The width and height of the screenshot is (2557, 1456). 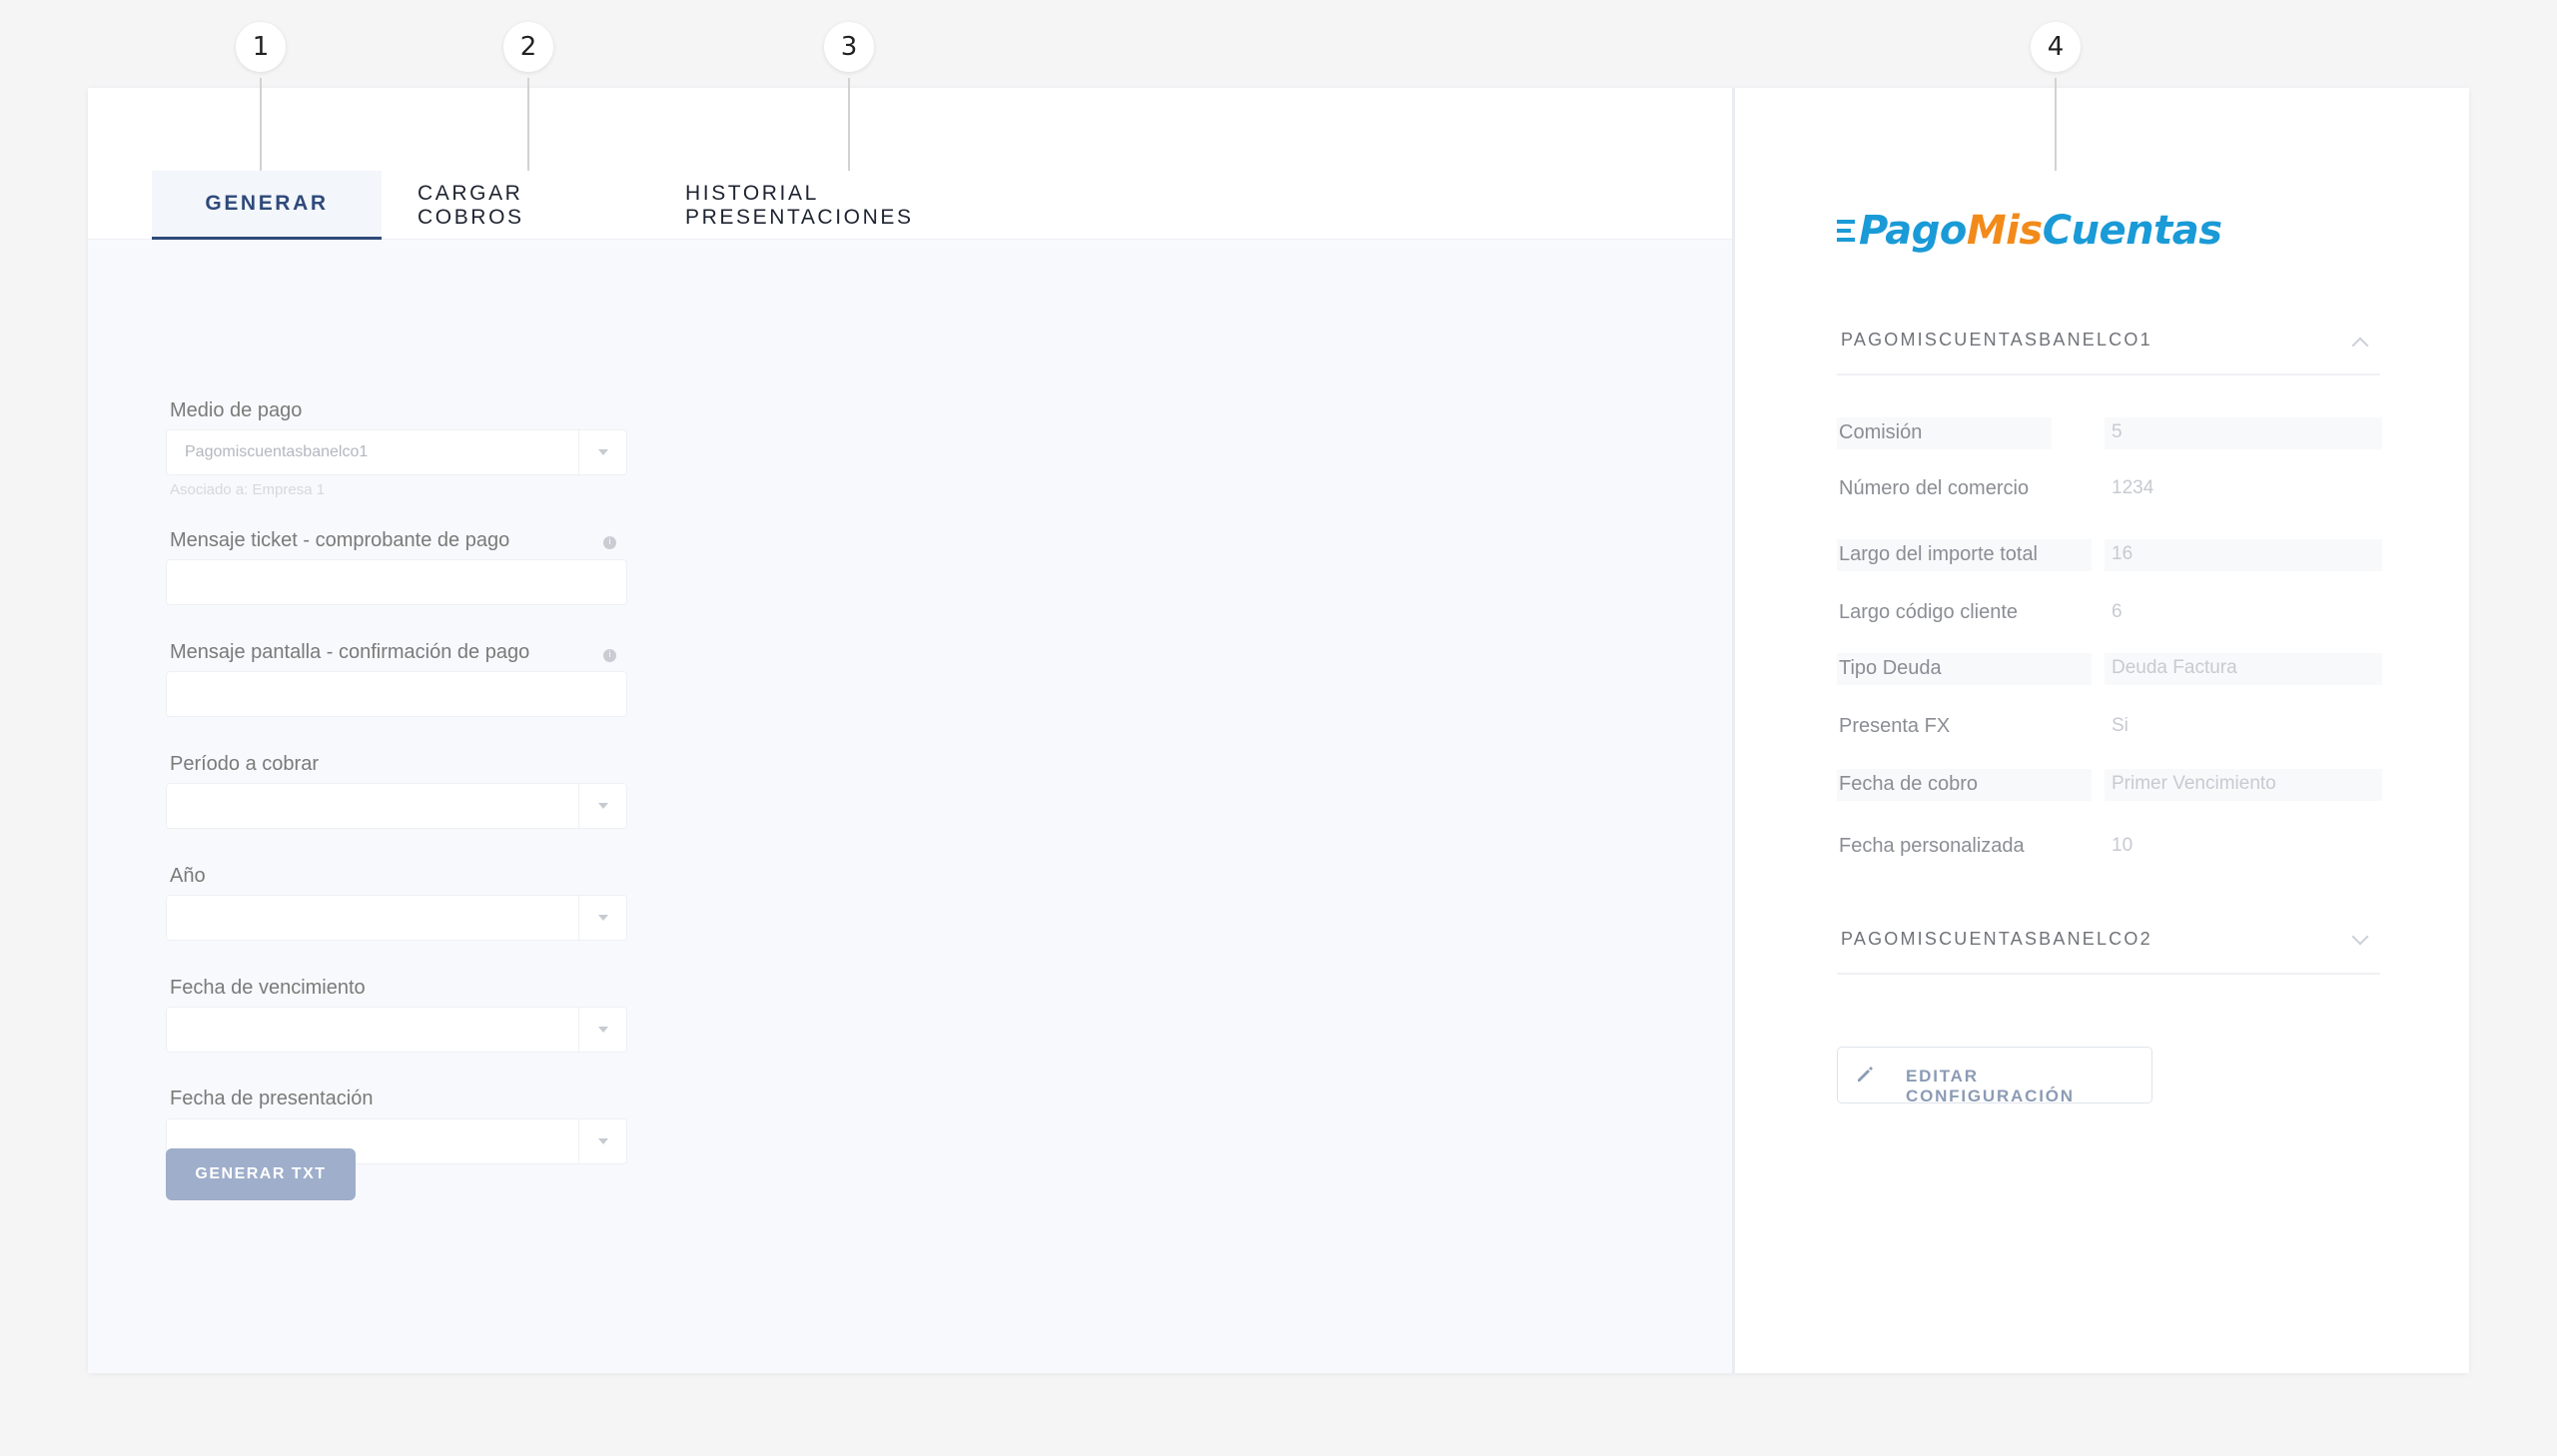 I want to click on periodo-label: Período a cobrar, so click(x=244, y=764).